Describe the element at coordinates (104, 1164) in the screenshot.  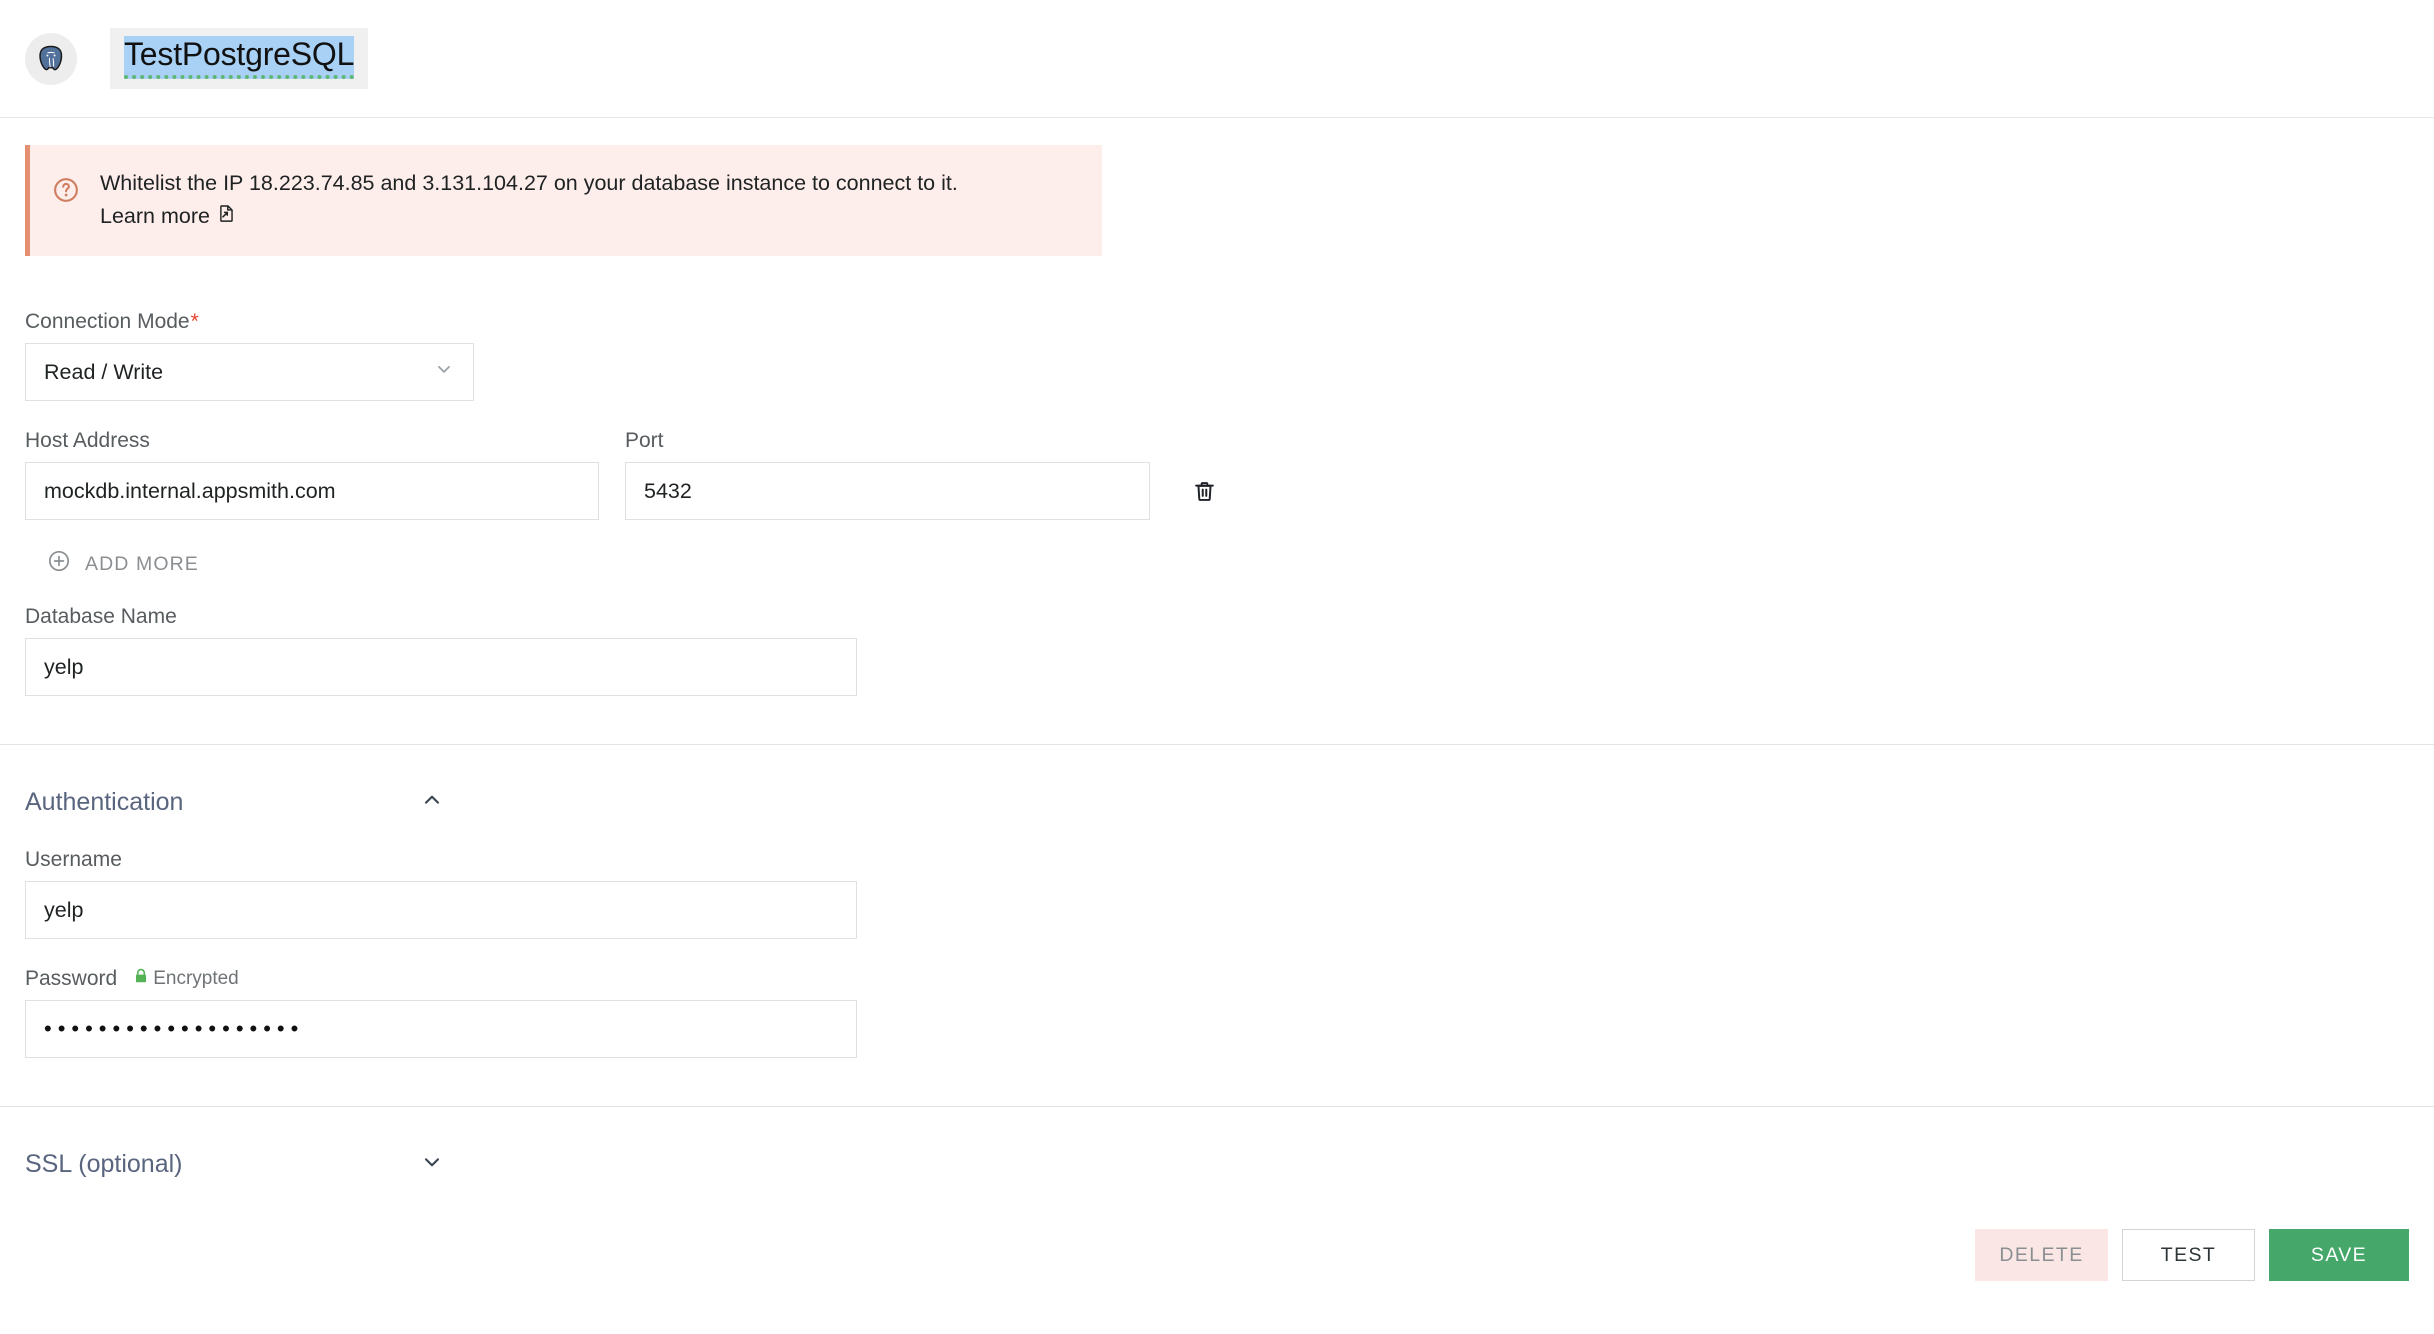
I see `ssl-title: SSL (optional)` at that location.